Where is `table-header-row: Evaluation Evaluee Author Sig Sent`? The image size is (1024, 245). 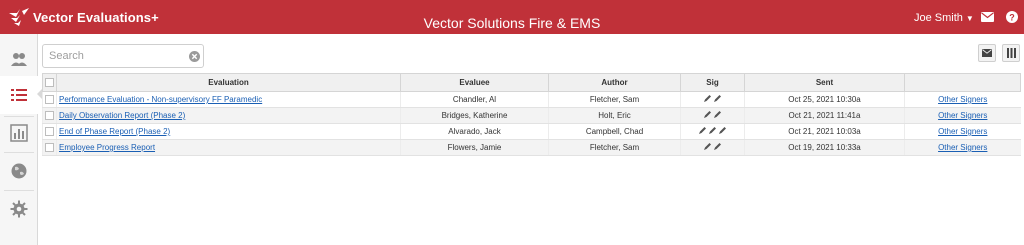 table-header-row: Evaluation Evaluee Author Sig Sent is located at coordinates (531, 82).